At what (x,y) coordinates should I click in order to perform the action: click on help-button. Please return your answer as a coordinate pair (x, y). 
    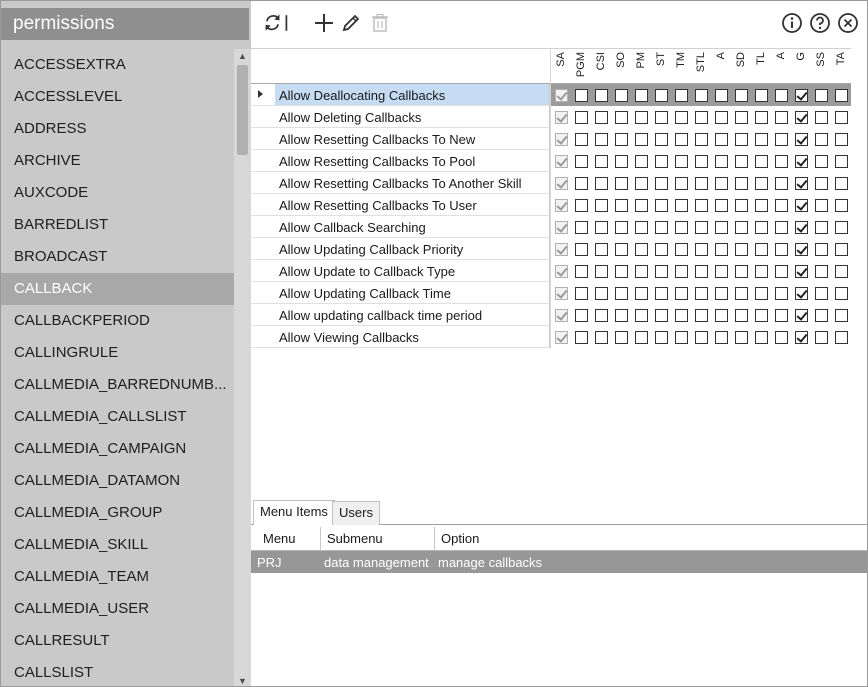
    Looking at the image, I should click on (820, 23).